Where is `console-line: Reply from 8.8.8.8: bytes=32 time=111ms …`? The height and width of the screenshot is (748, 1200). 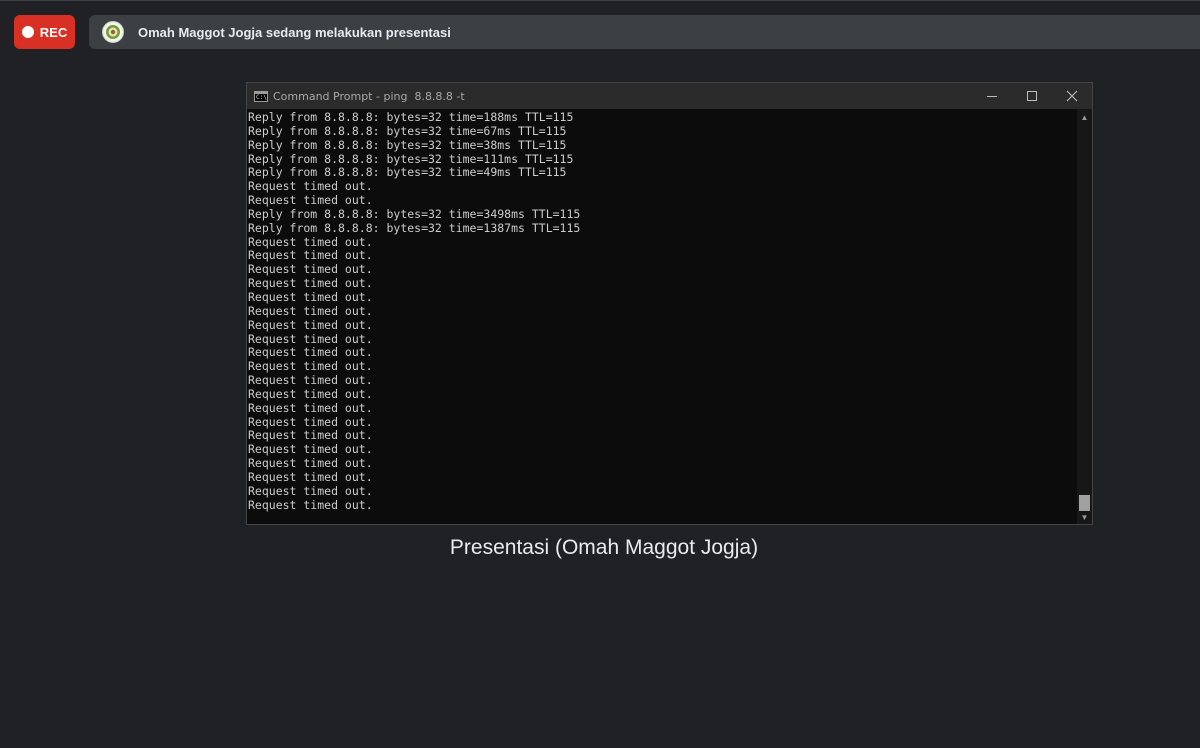
console-line: Reply from 8.8.8.8: bytes=32 time=111ms … is located at coordinates (411, 158).